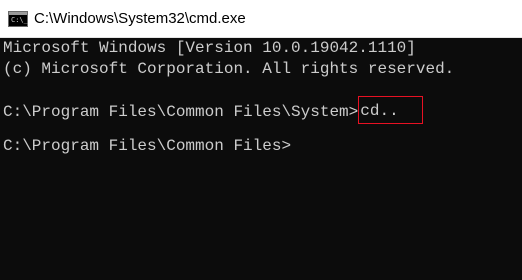  I want to click on console-result-prompt: C:\Program Files\Common Files>, so click(147, 146).